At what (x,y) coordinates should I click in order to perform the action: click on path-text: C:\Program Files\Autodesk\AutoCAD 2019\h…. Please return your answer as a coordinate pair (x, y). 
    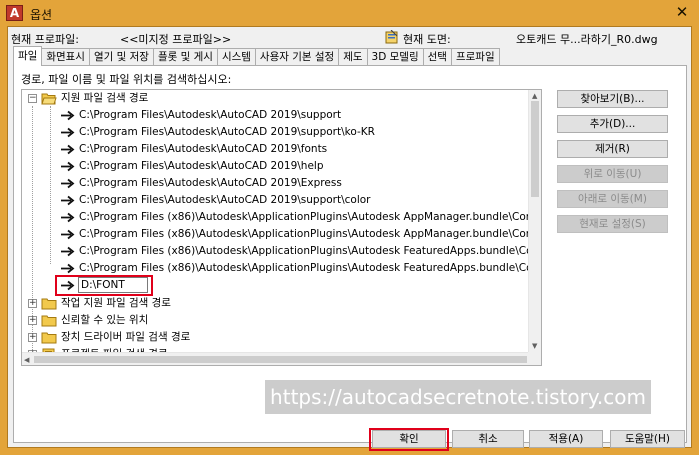
    Looking at the image, I should click on (201, 166).